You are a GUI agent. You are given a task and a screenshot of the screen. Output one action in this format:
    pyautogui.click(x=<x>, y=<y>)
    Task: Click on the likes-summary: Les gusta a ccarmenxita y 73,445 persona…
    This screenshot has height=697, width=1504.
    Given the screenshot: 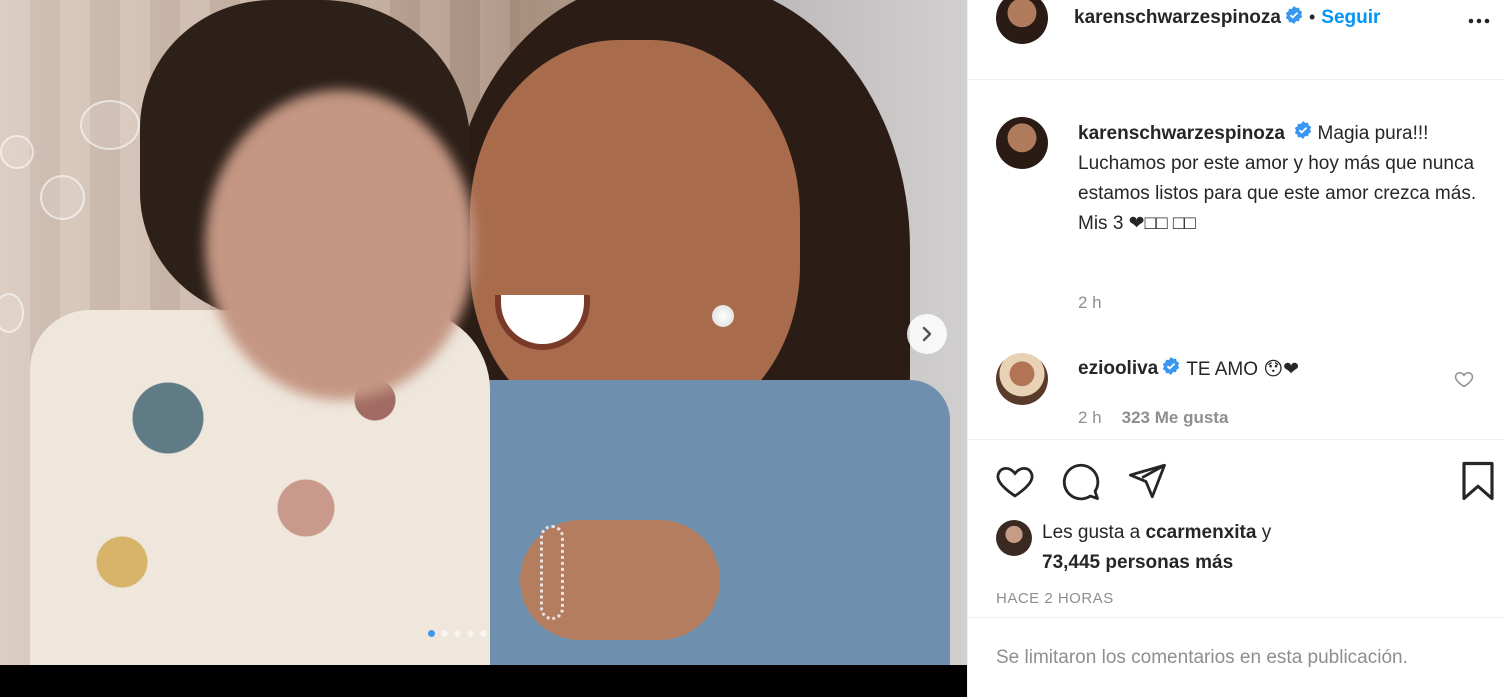 What is the action you would take?
    pyautogui.click(x=1133, y=548)
    